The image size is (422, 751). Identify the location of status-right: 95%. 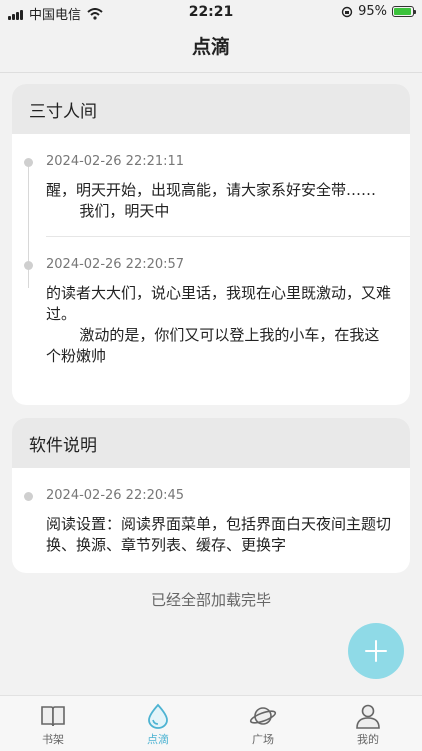
(378, 11).